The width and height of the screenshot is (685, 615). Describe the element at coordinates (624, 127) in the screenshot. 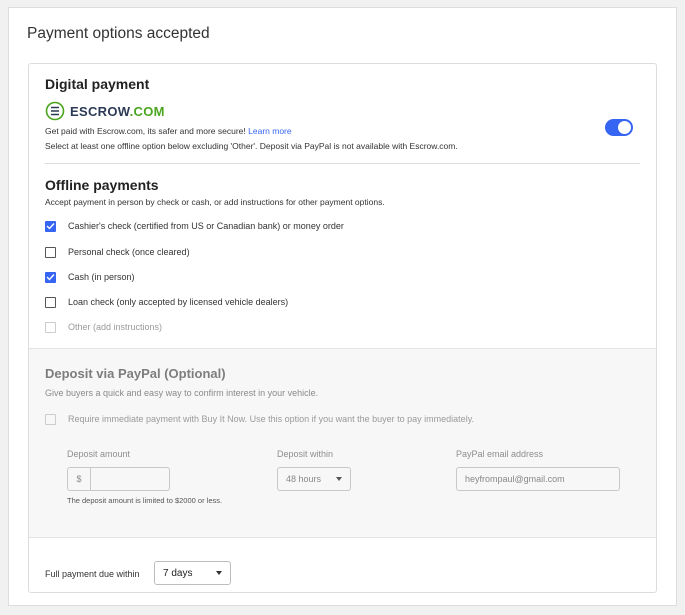

I see `toggle-knob` at that location.